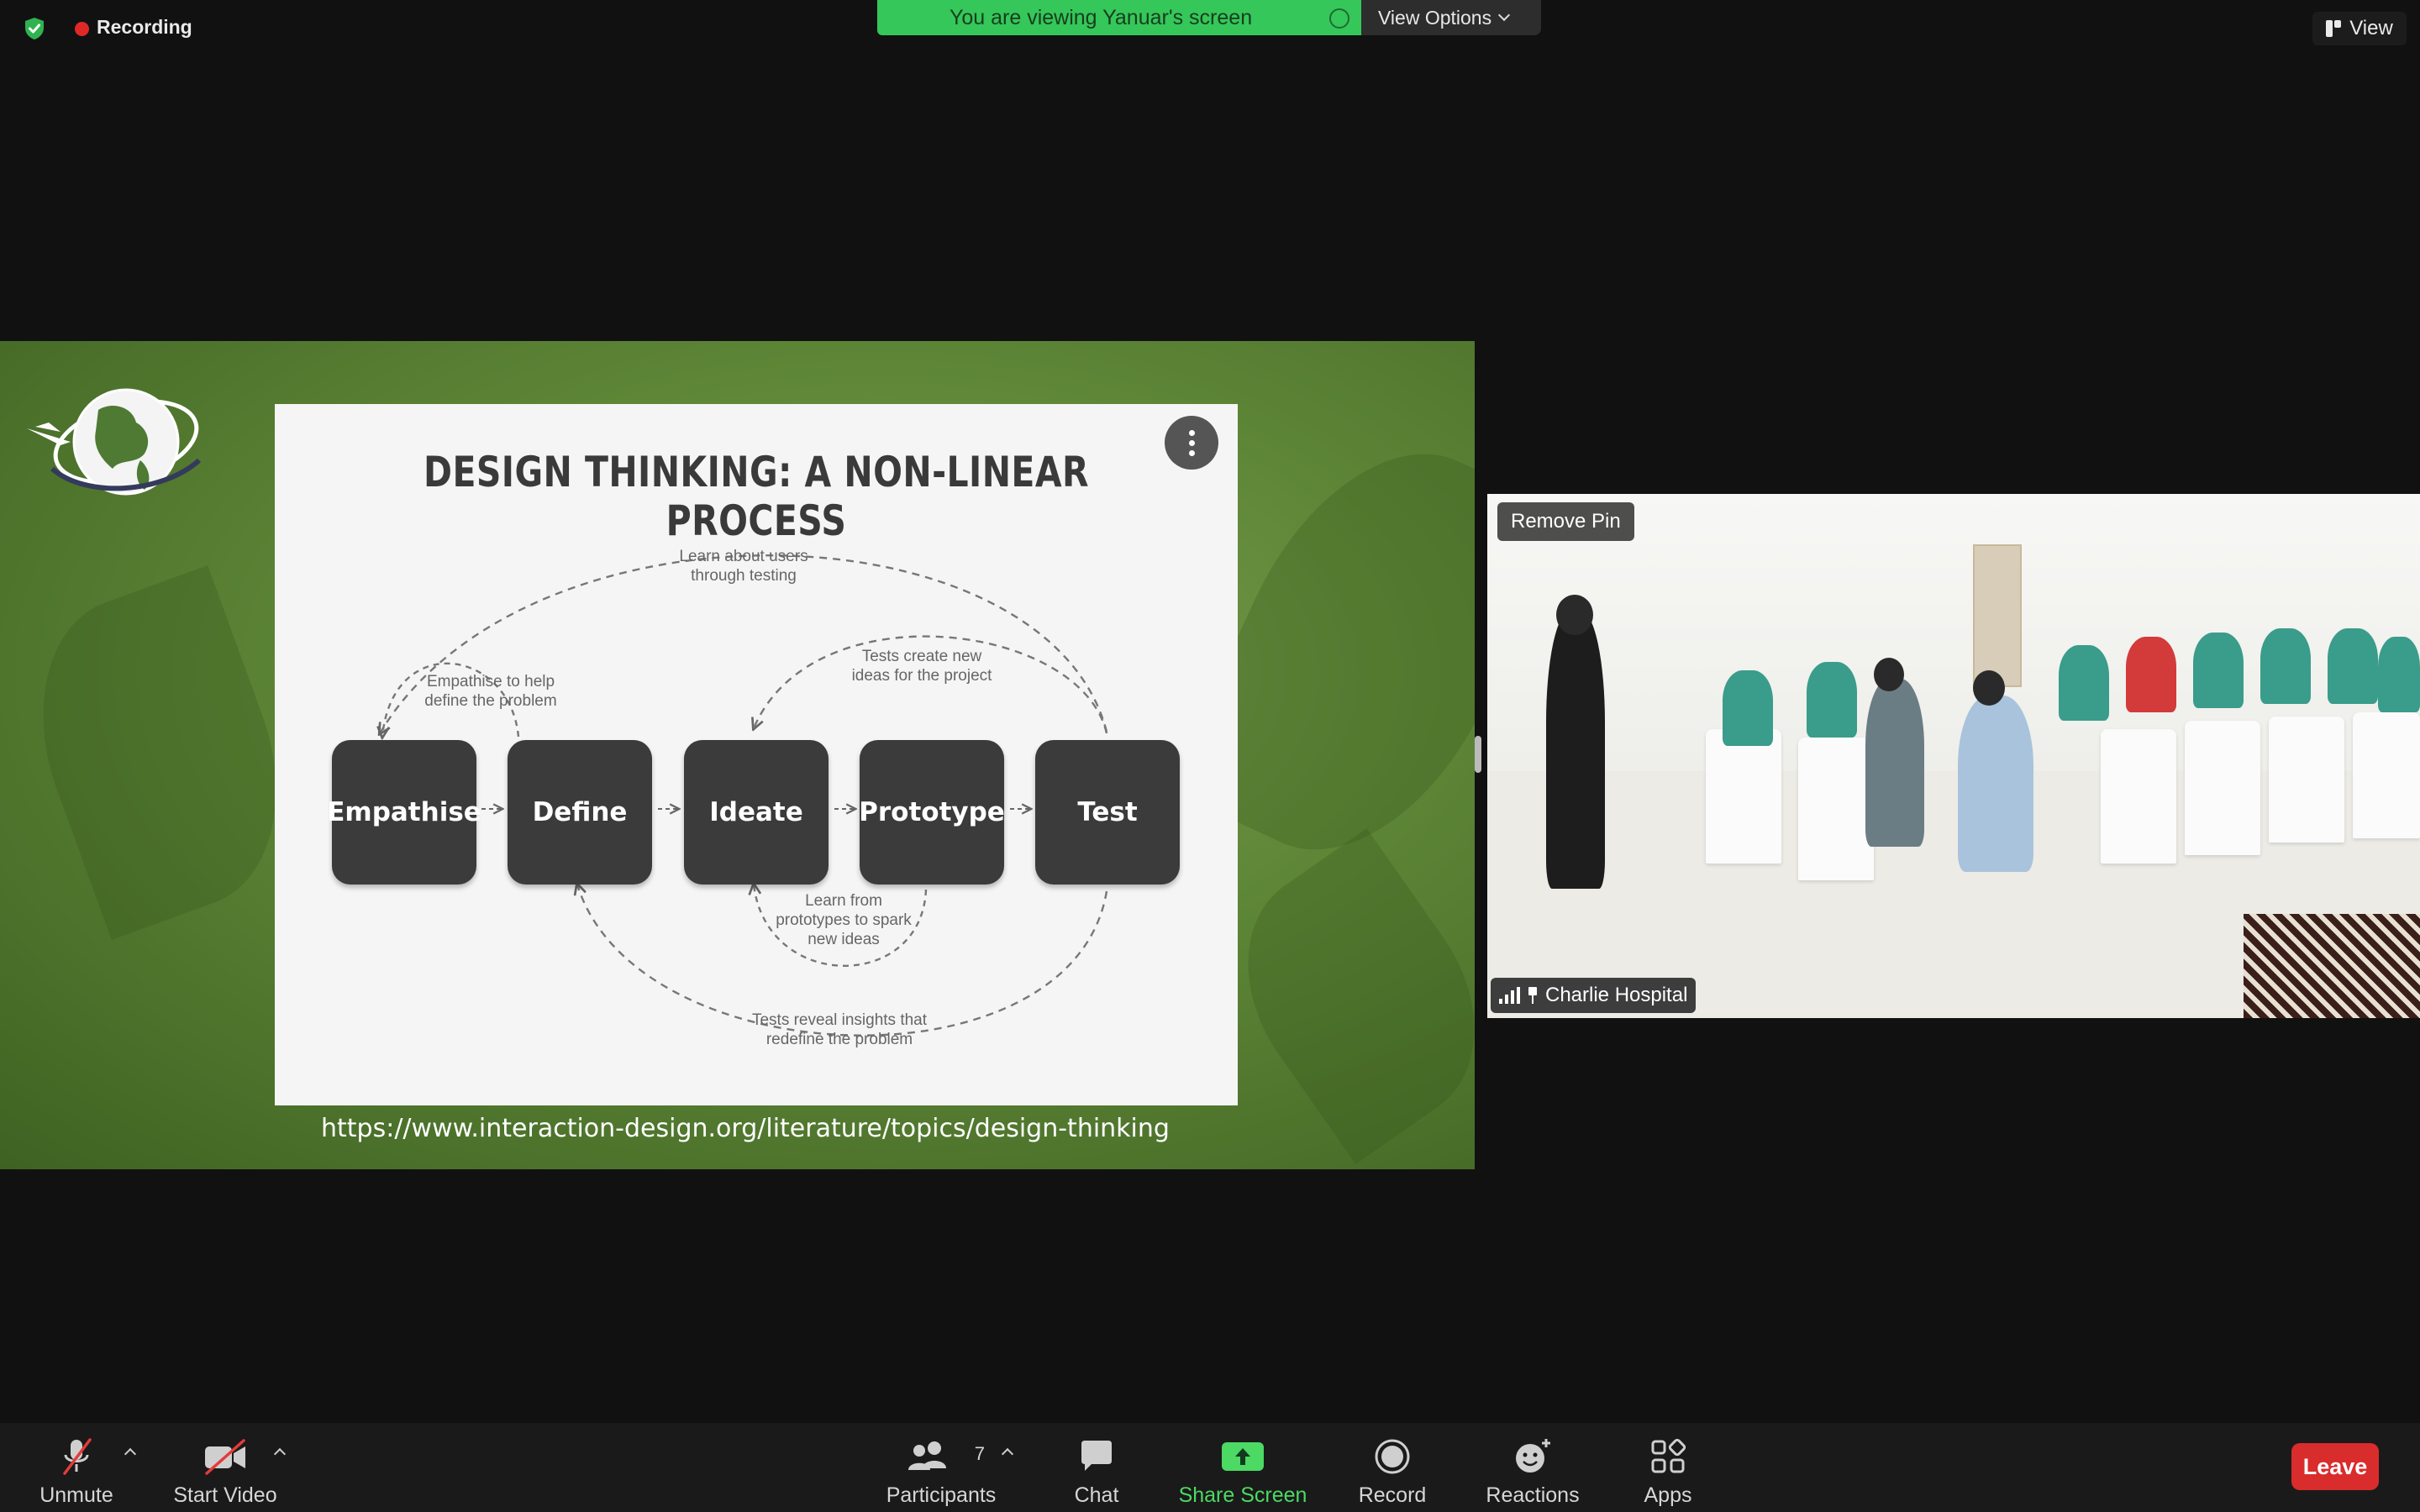 The image size is (2420, 1512). Describe the element at coordinates (744, 576) in the screenshot. I see `note-line: through testing` at that location.